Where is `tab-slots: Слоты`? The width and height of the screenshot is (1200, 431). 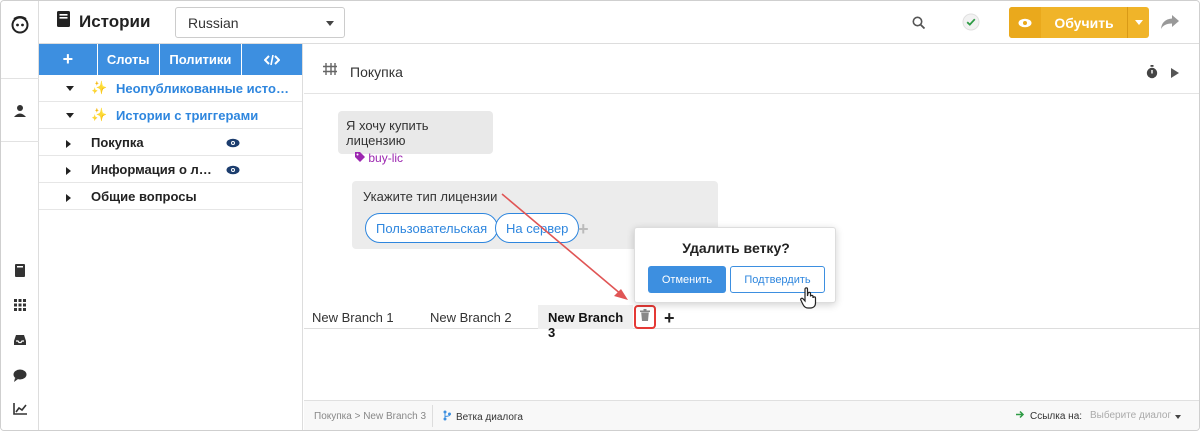 tab-slots: Слоты is located at coordinates (128, 59).